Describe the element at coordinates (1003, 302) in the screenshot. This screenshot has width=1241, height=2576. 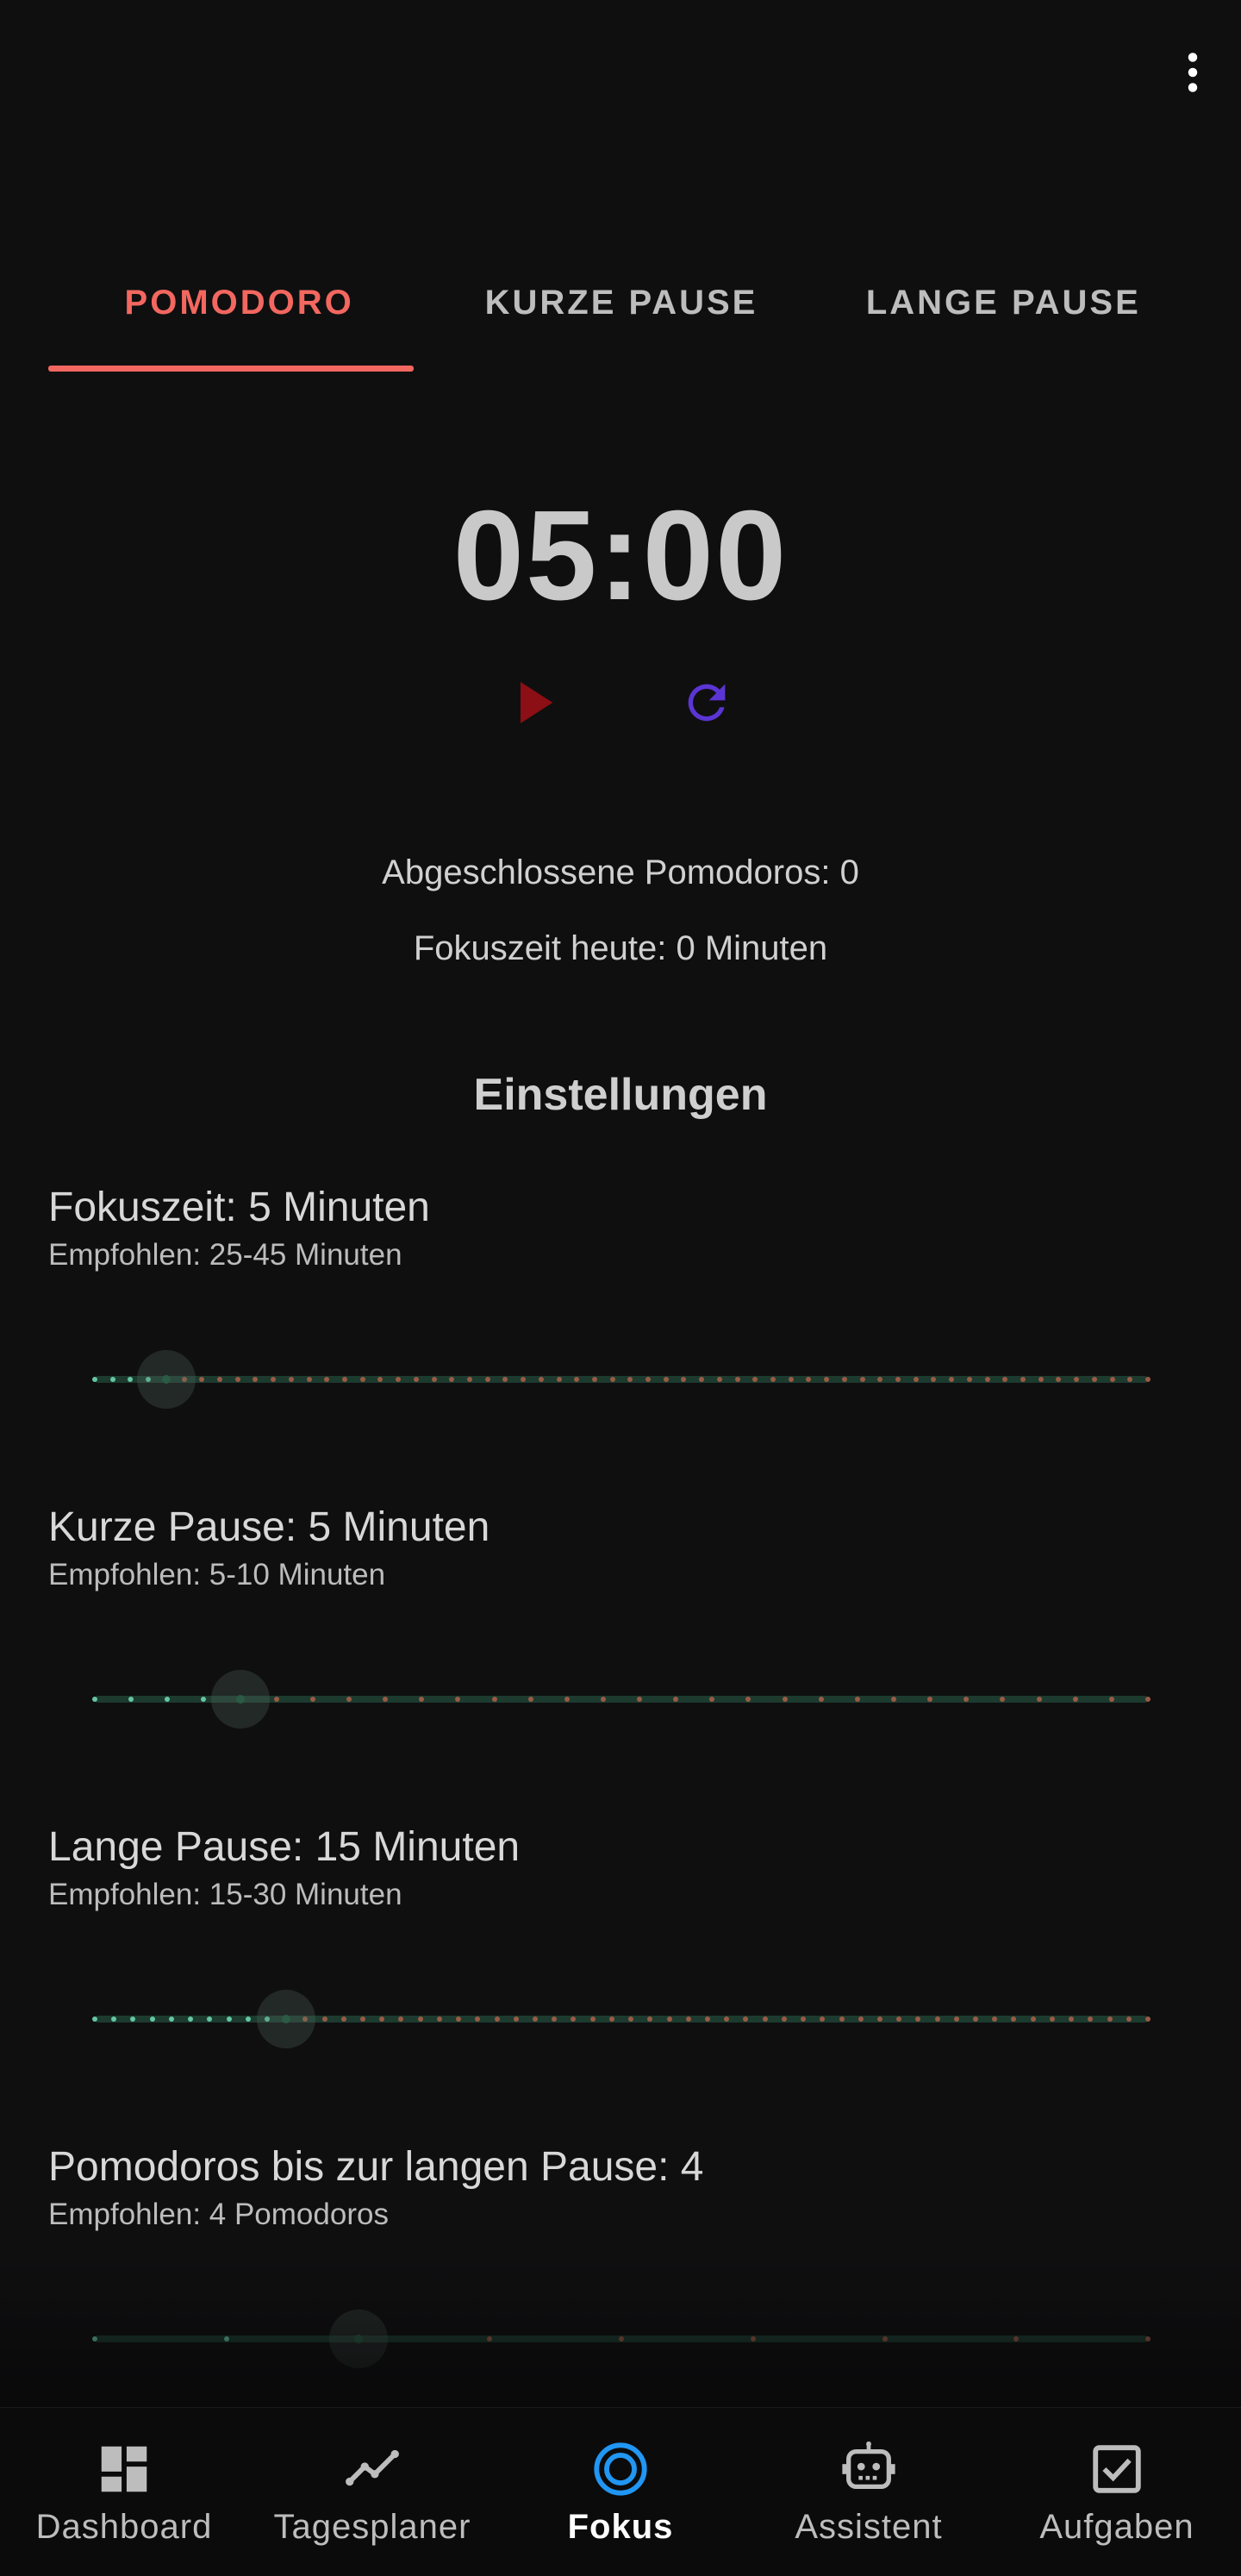
I see `tab-long-break: LANGE PAUSE` at that location.